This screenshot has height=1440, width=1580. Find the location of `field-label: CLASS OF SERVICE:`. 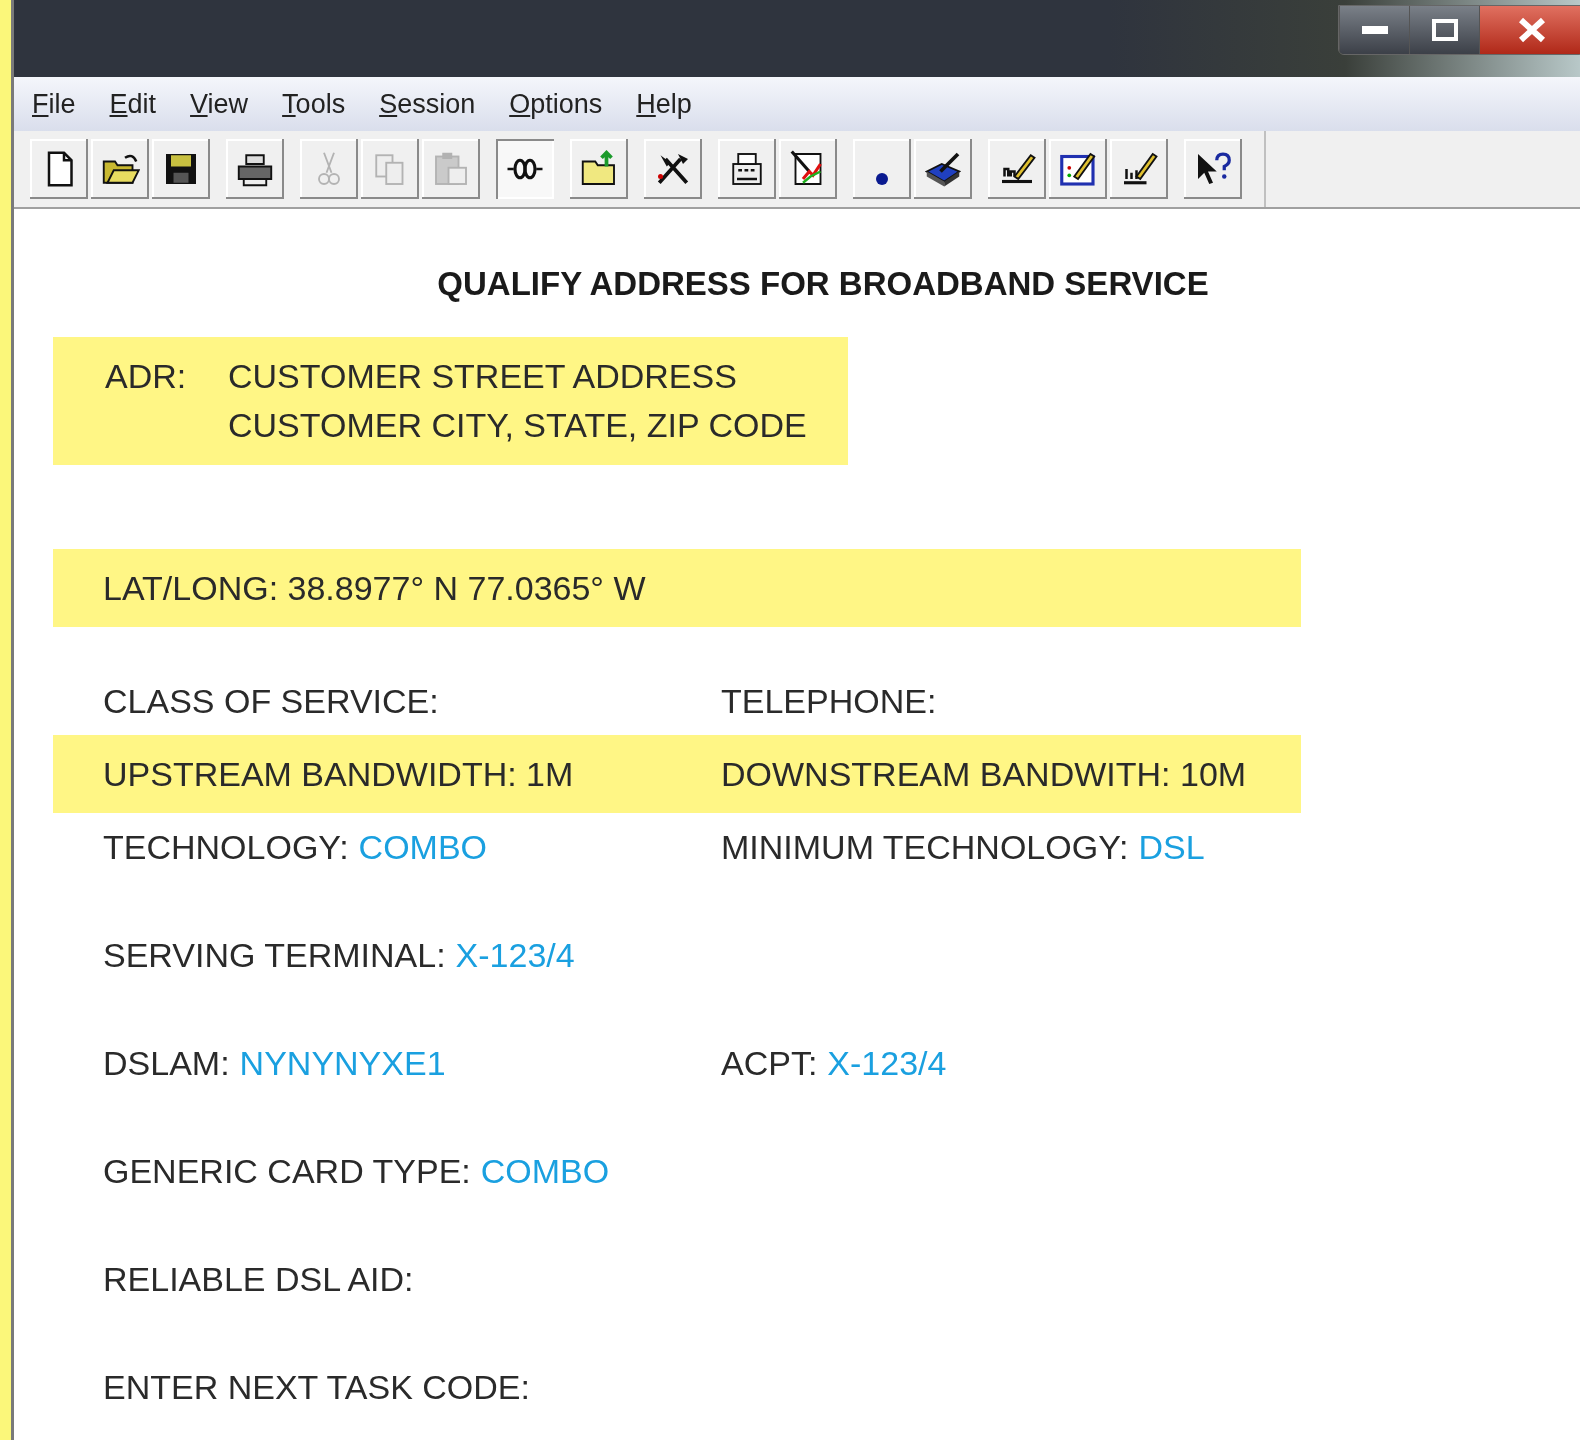

field-label: CLASS OF SERVICE: is located at coordinates (271, 701).